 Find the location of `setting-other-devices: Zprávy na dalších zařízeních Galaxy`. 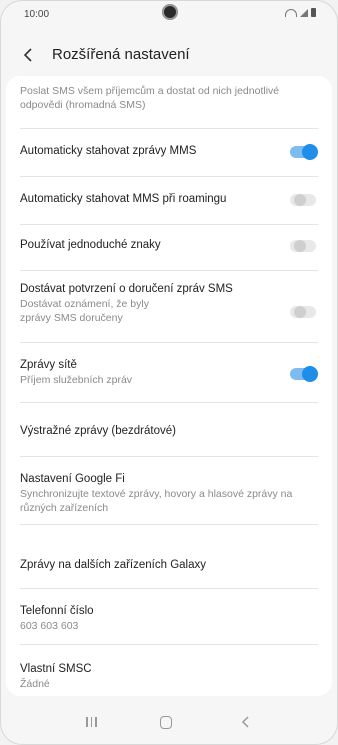

setting-other-devices: Zprávy na dalších zařízeních Galaxy is located at coordinates (169, 570).